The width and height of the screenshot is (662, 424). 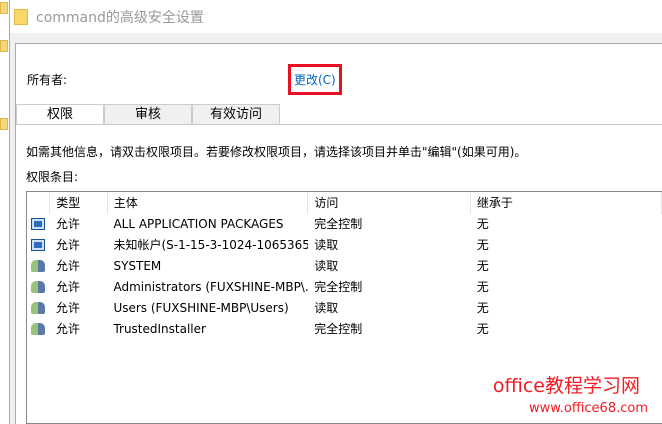 I want to click on tab-effective-access: 有效访问, so click(x=236, y=114).